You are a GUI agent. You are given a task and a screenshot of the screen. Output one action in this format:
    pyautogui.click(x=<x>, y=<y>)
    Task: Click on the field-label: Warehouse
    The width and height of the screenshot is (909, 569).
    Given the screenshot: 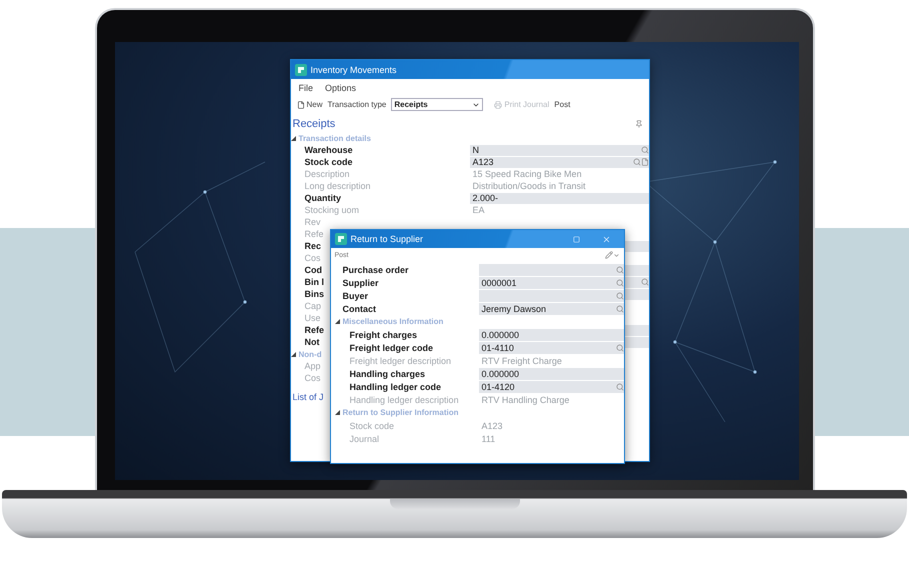 What is the action you would take?
    pyautogui.click(x=328, y=150)
    